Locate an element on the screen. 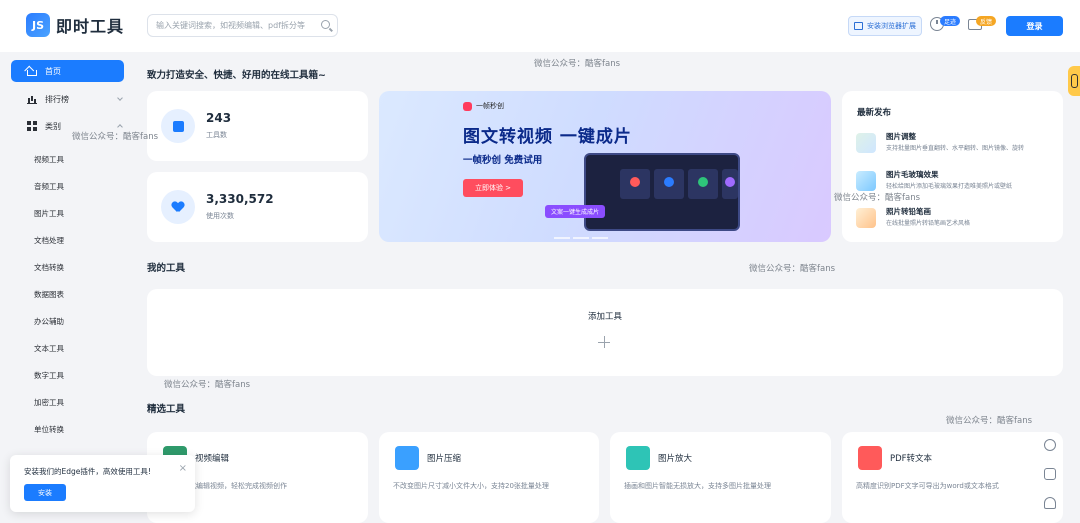  tool-card-image-upscale: 图片放大 插画和图片智能无损放大，支持多图片批量处理 is located at coordinates (720, 477).